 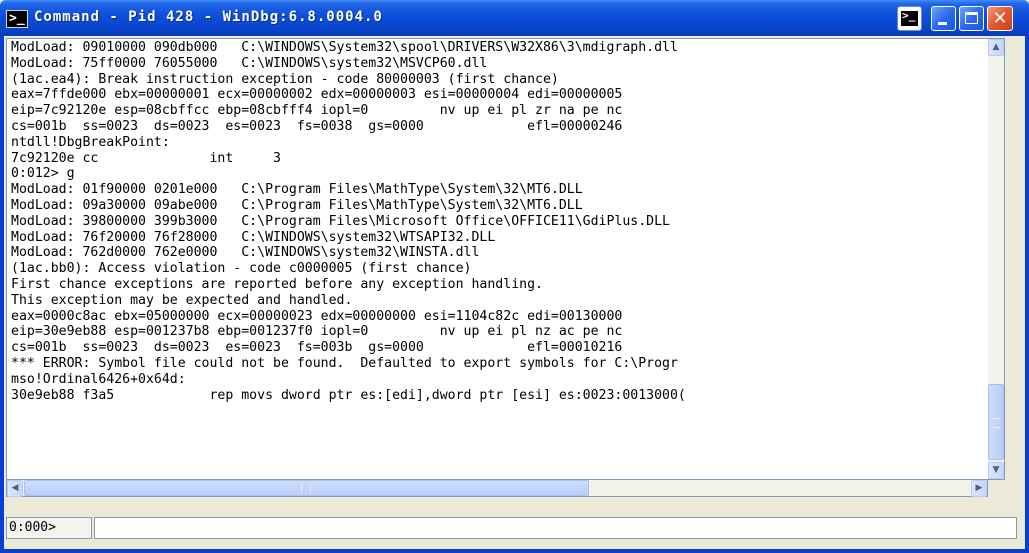 I want to click on scroll-left-button: ◀, so click(x=15, y=488).